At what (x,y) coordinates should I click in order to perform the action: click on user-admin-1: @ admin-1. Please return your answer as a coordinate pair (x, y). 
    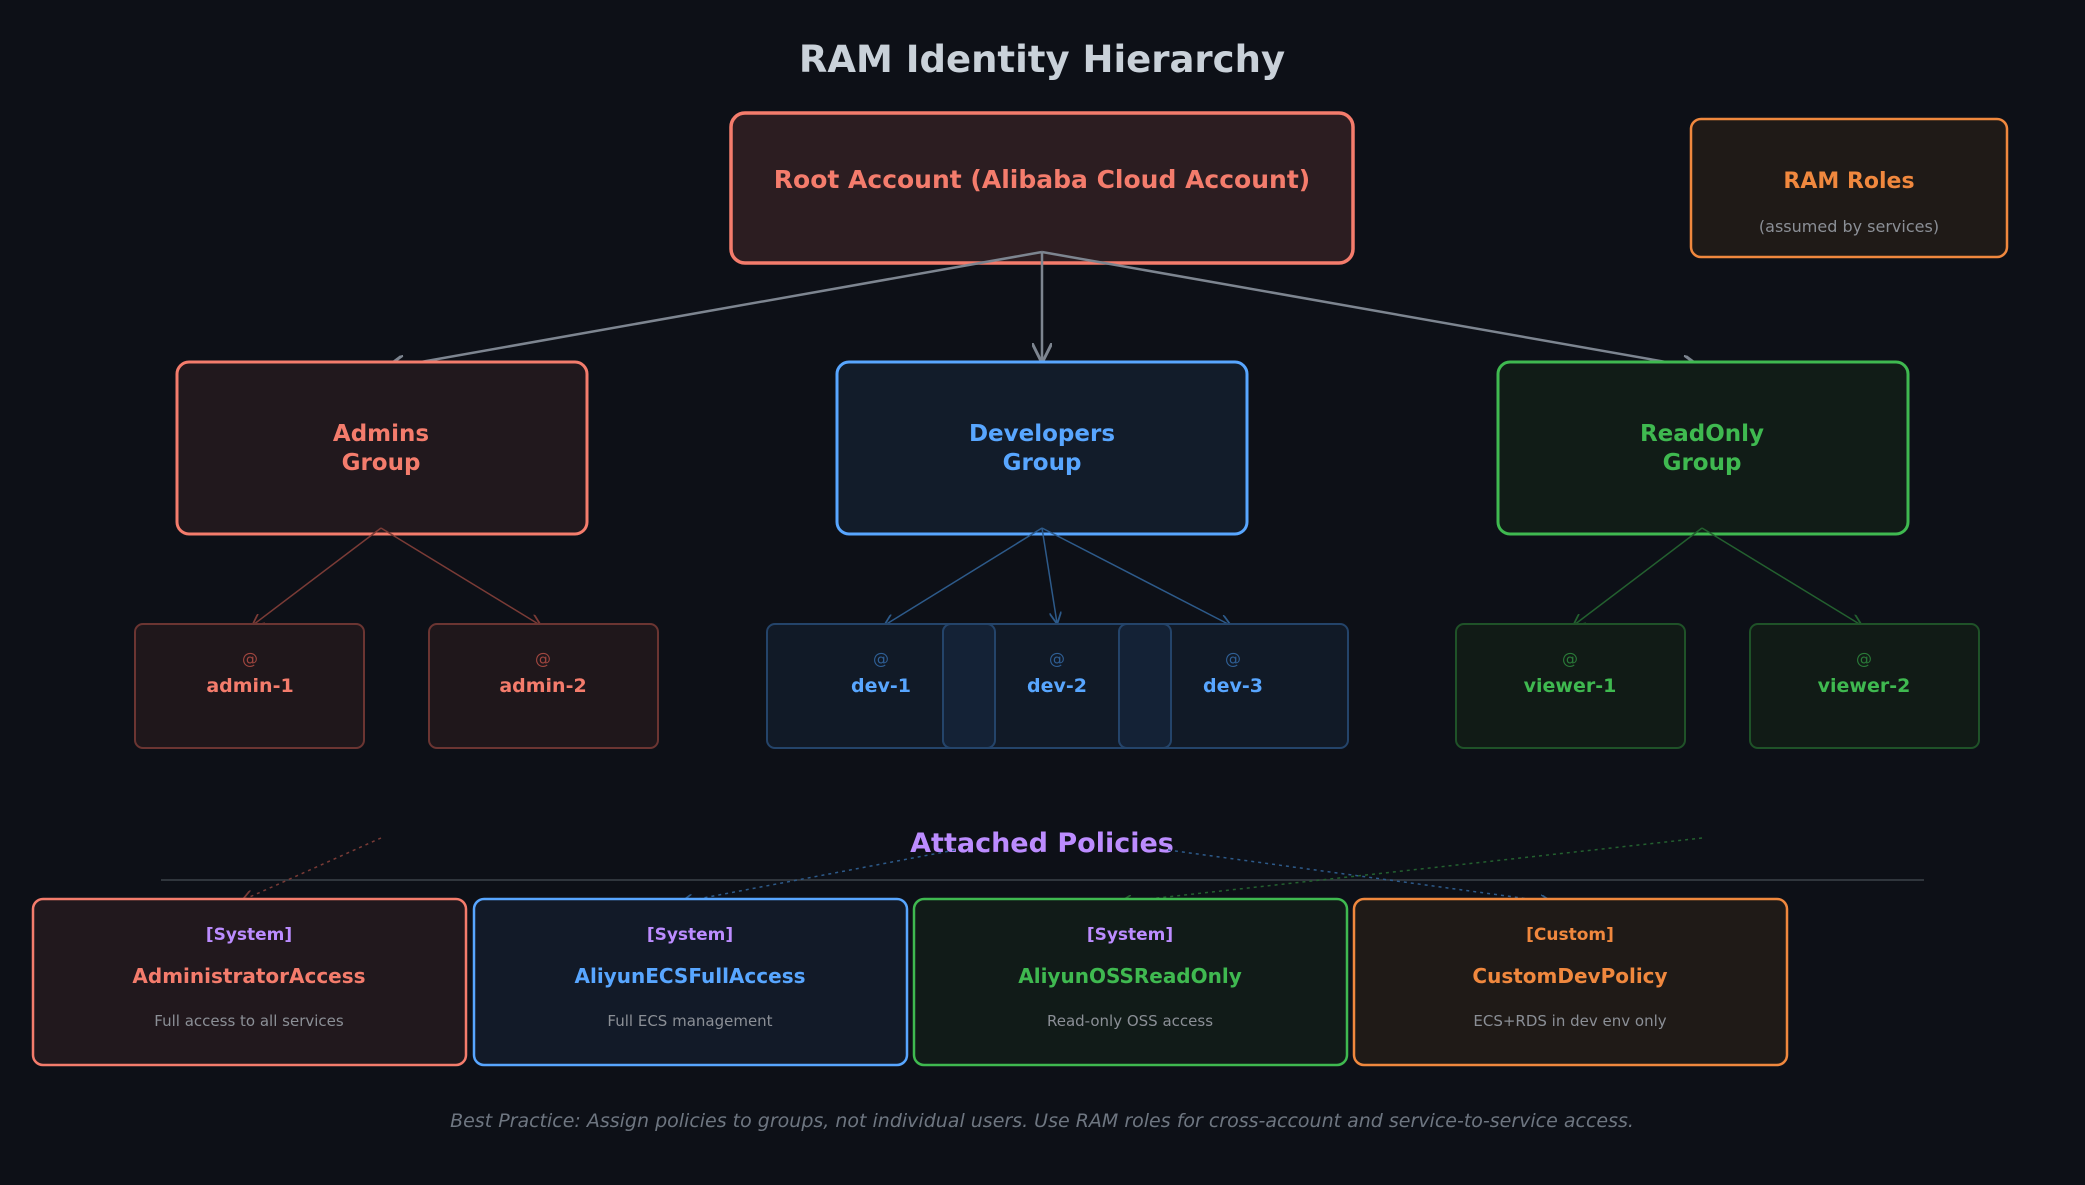
    Looking at the image, I should click on (249, 686).